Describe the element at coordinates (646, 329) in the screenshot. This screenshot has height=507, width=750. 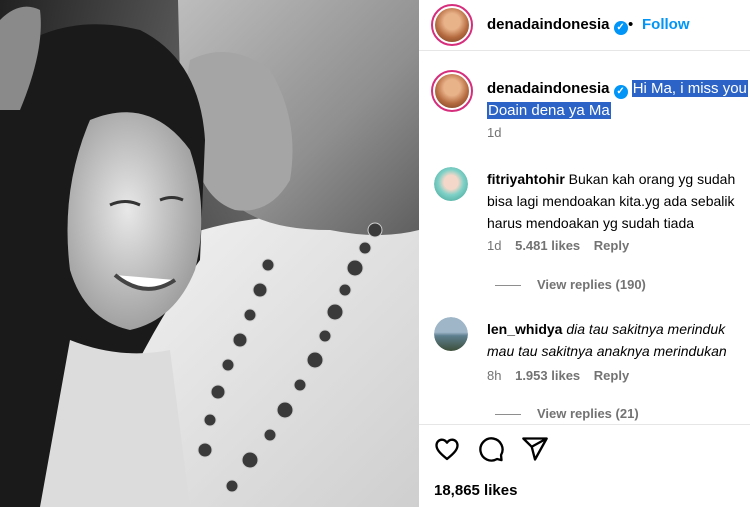
I see `comment-text: dia tau sakitnya merinduk` at that location.